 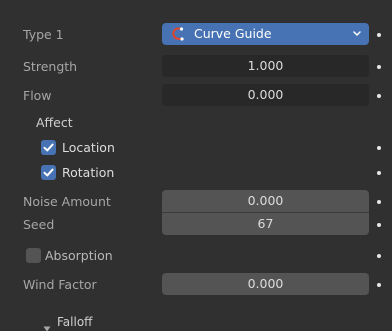 What do you see at coordinates (54, 122) in the screenshot?
I see `affect-heading: Affect` at bounding box center [54, 122].